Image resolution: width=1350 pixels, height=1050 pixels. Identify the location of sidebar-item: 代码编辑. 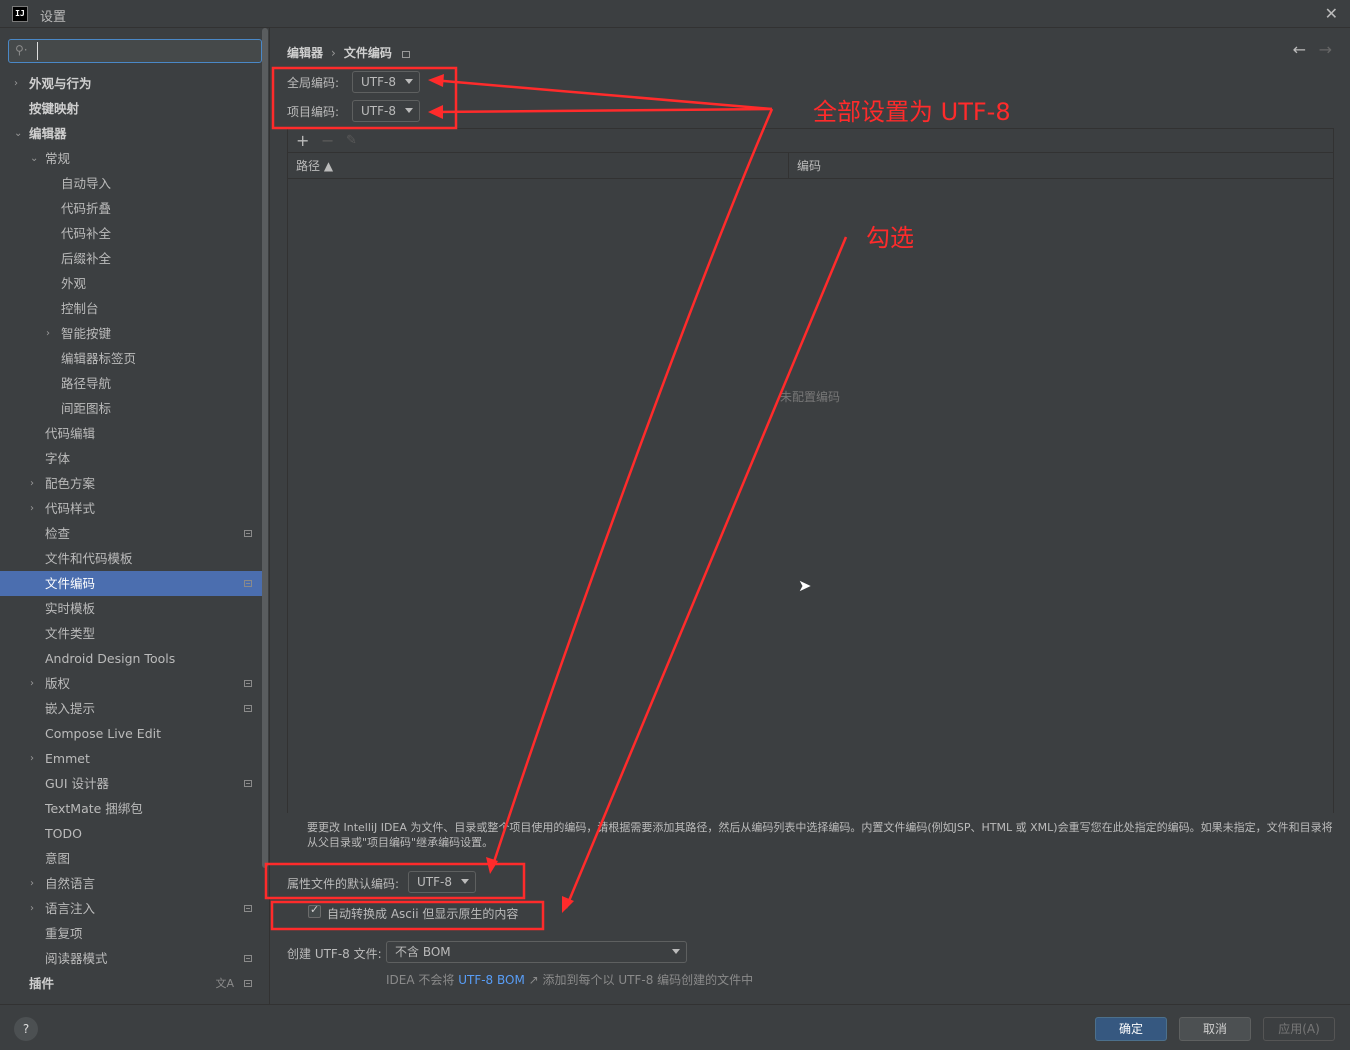
(131, 433).